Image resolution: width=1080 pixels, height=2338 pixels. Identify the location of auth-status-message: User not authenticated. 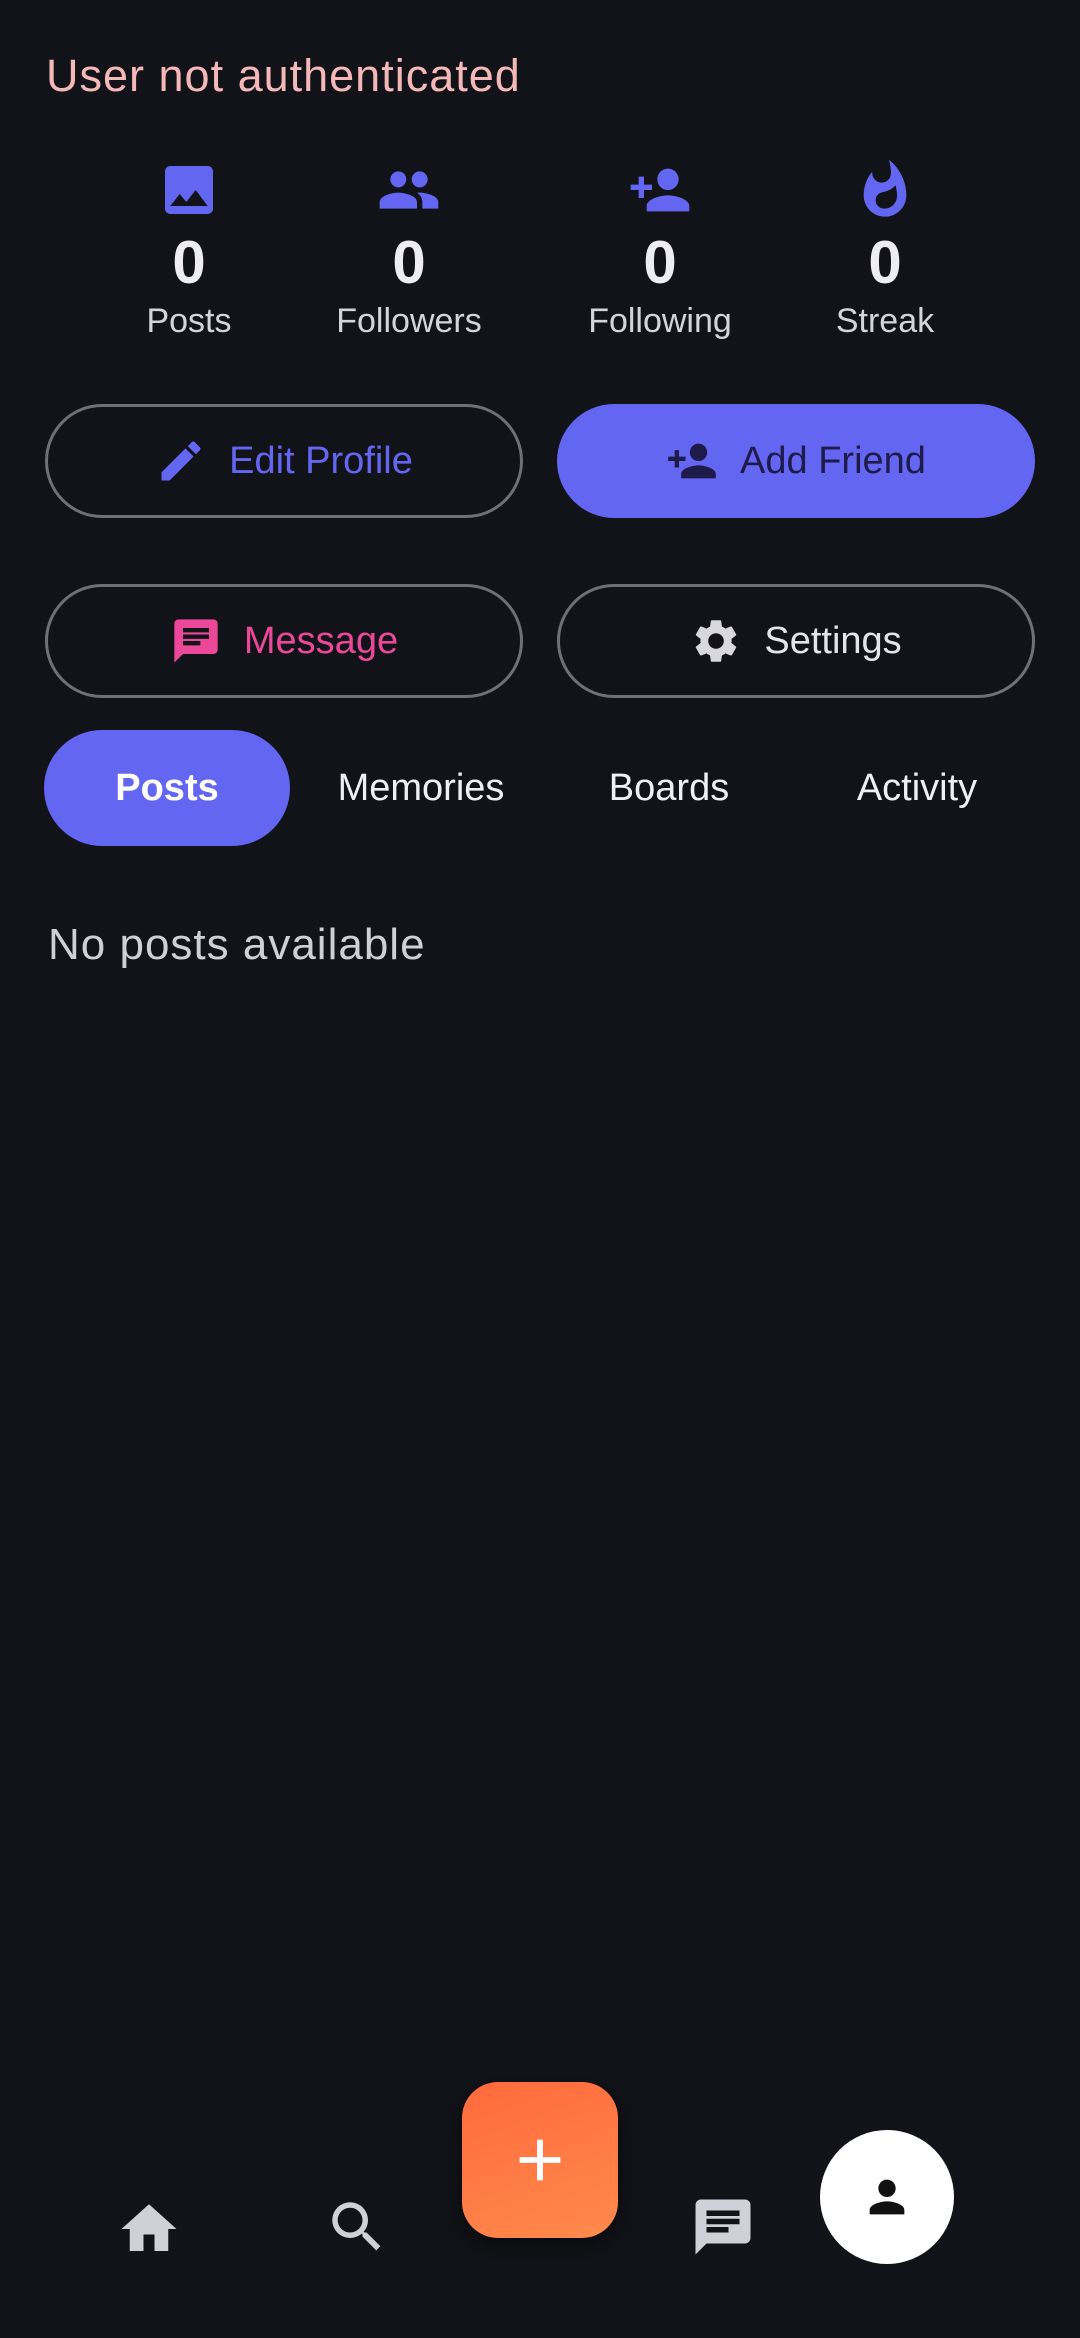
(283, 75).